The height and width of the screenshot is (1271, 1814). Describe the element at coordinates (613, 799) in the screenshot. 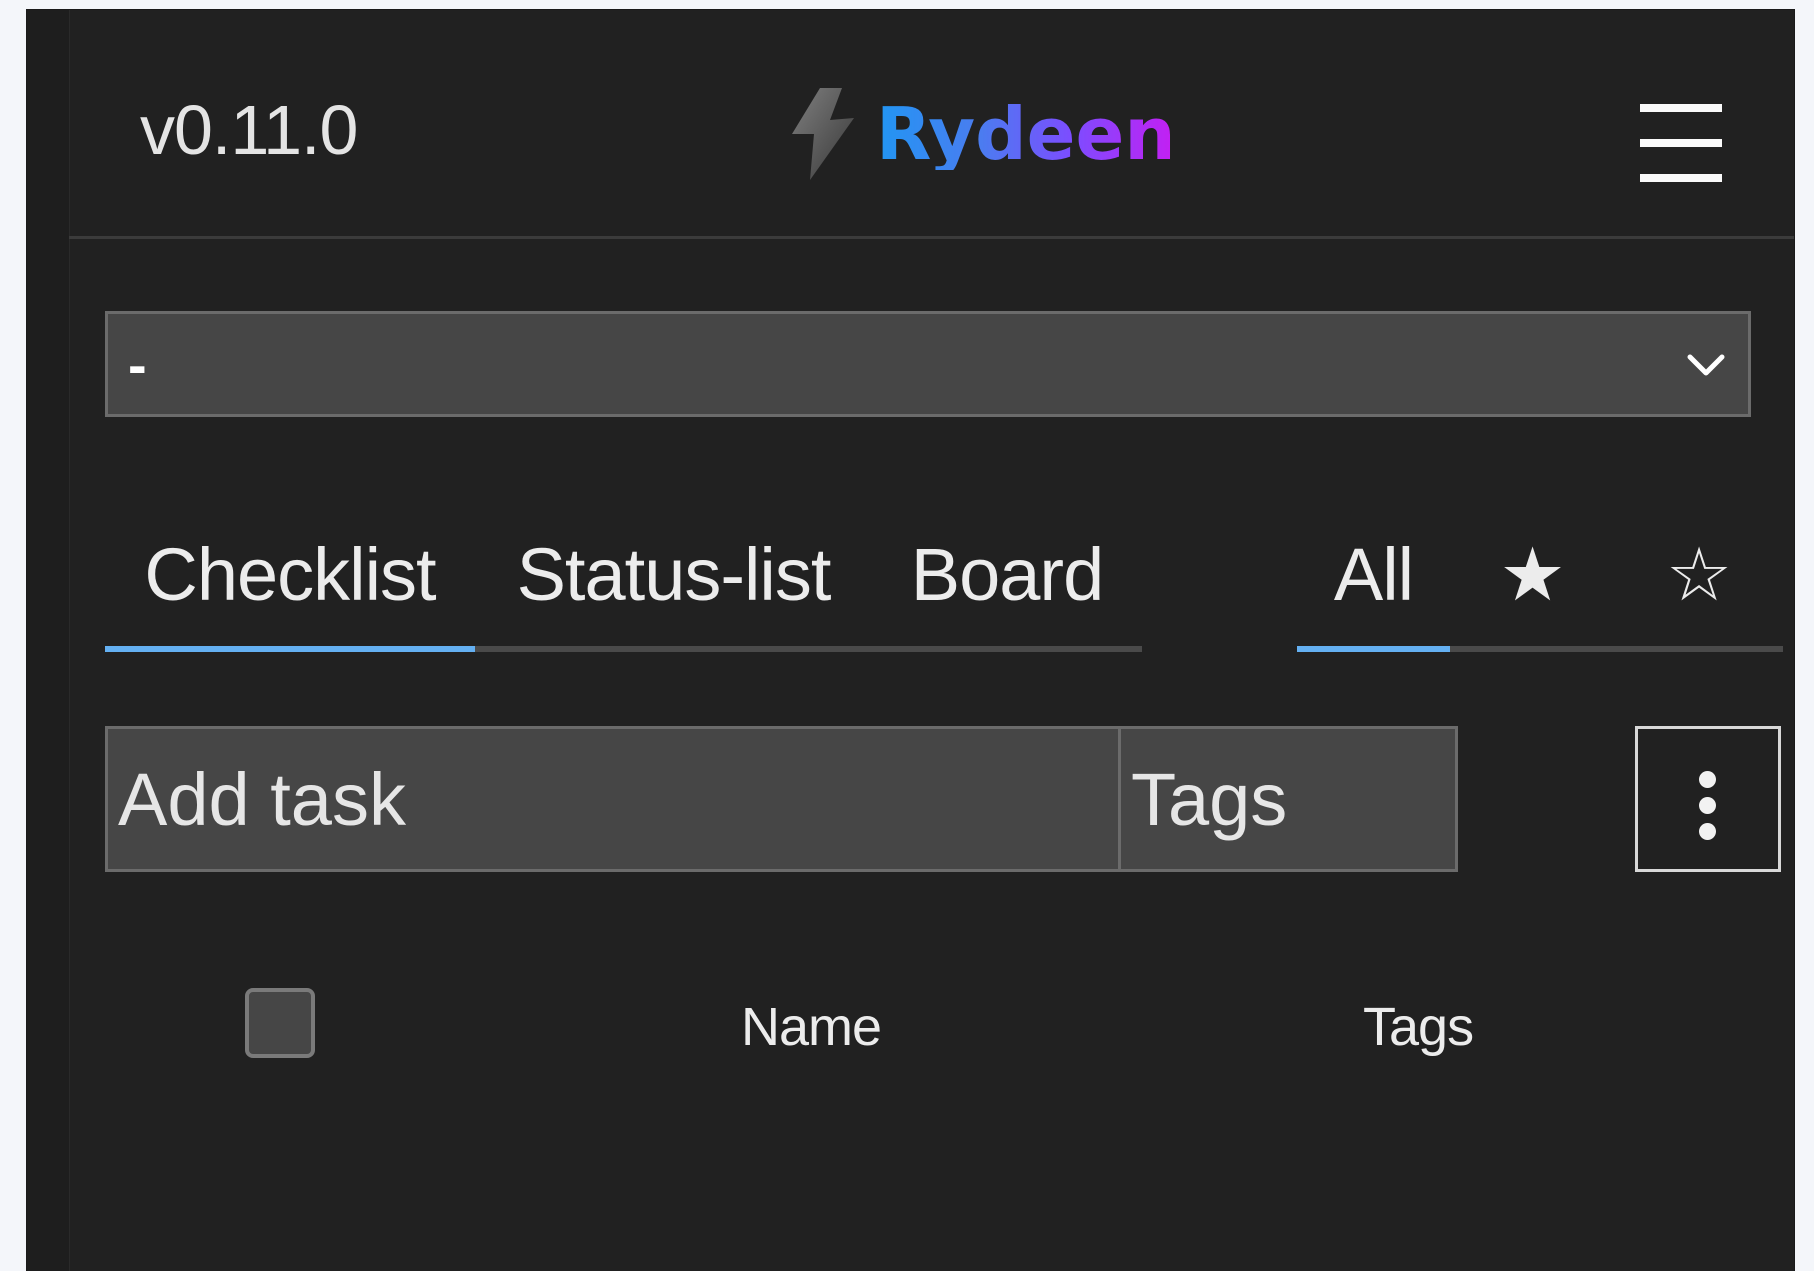

I see `add-task-input` at that location.